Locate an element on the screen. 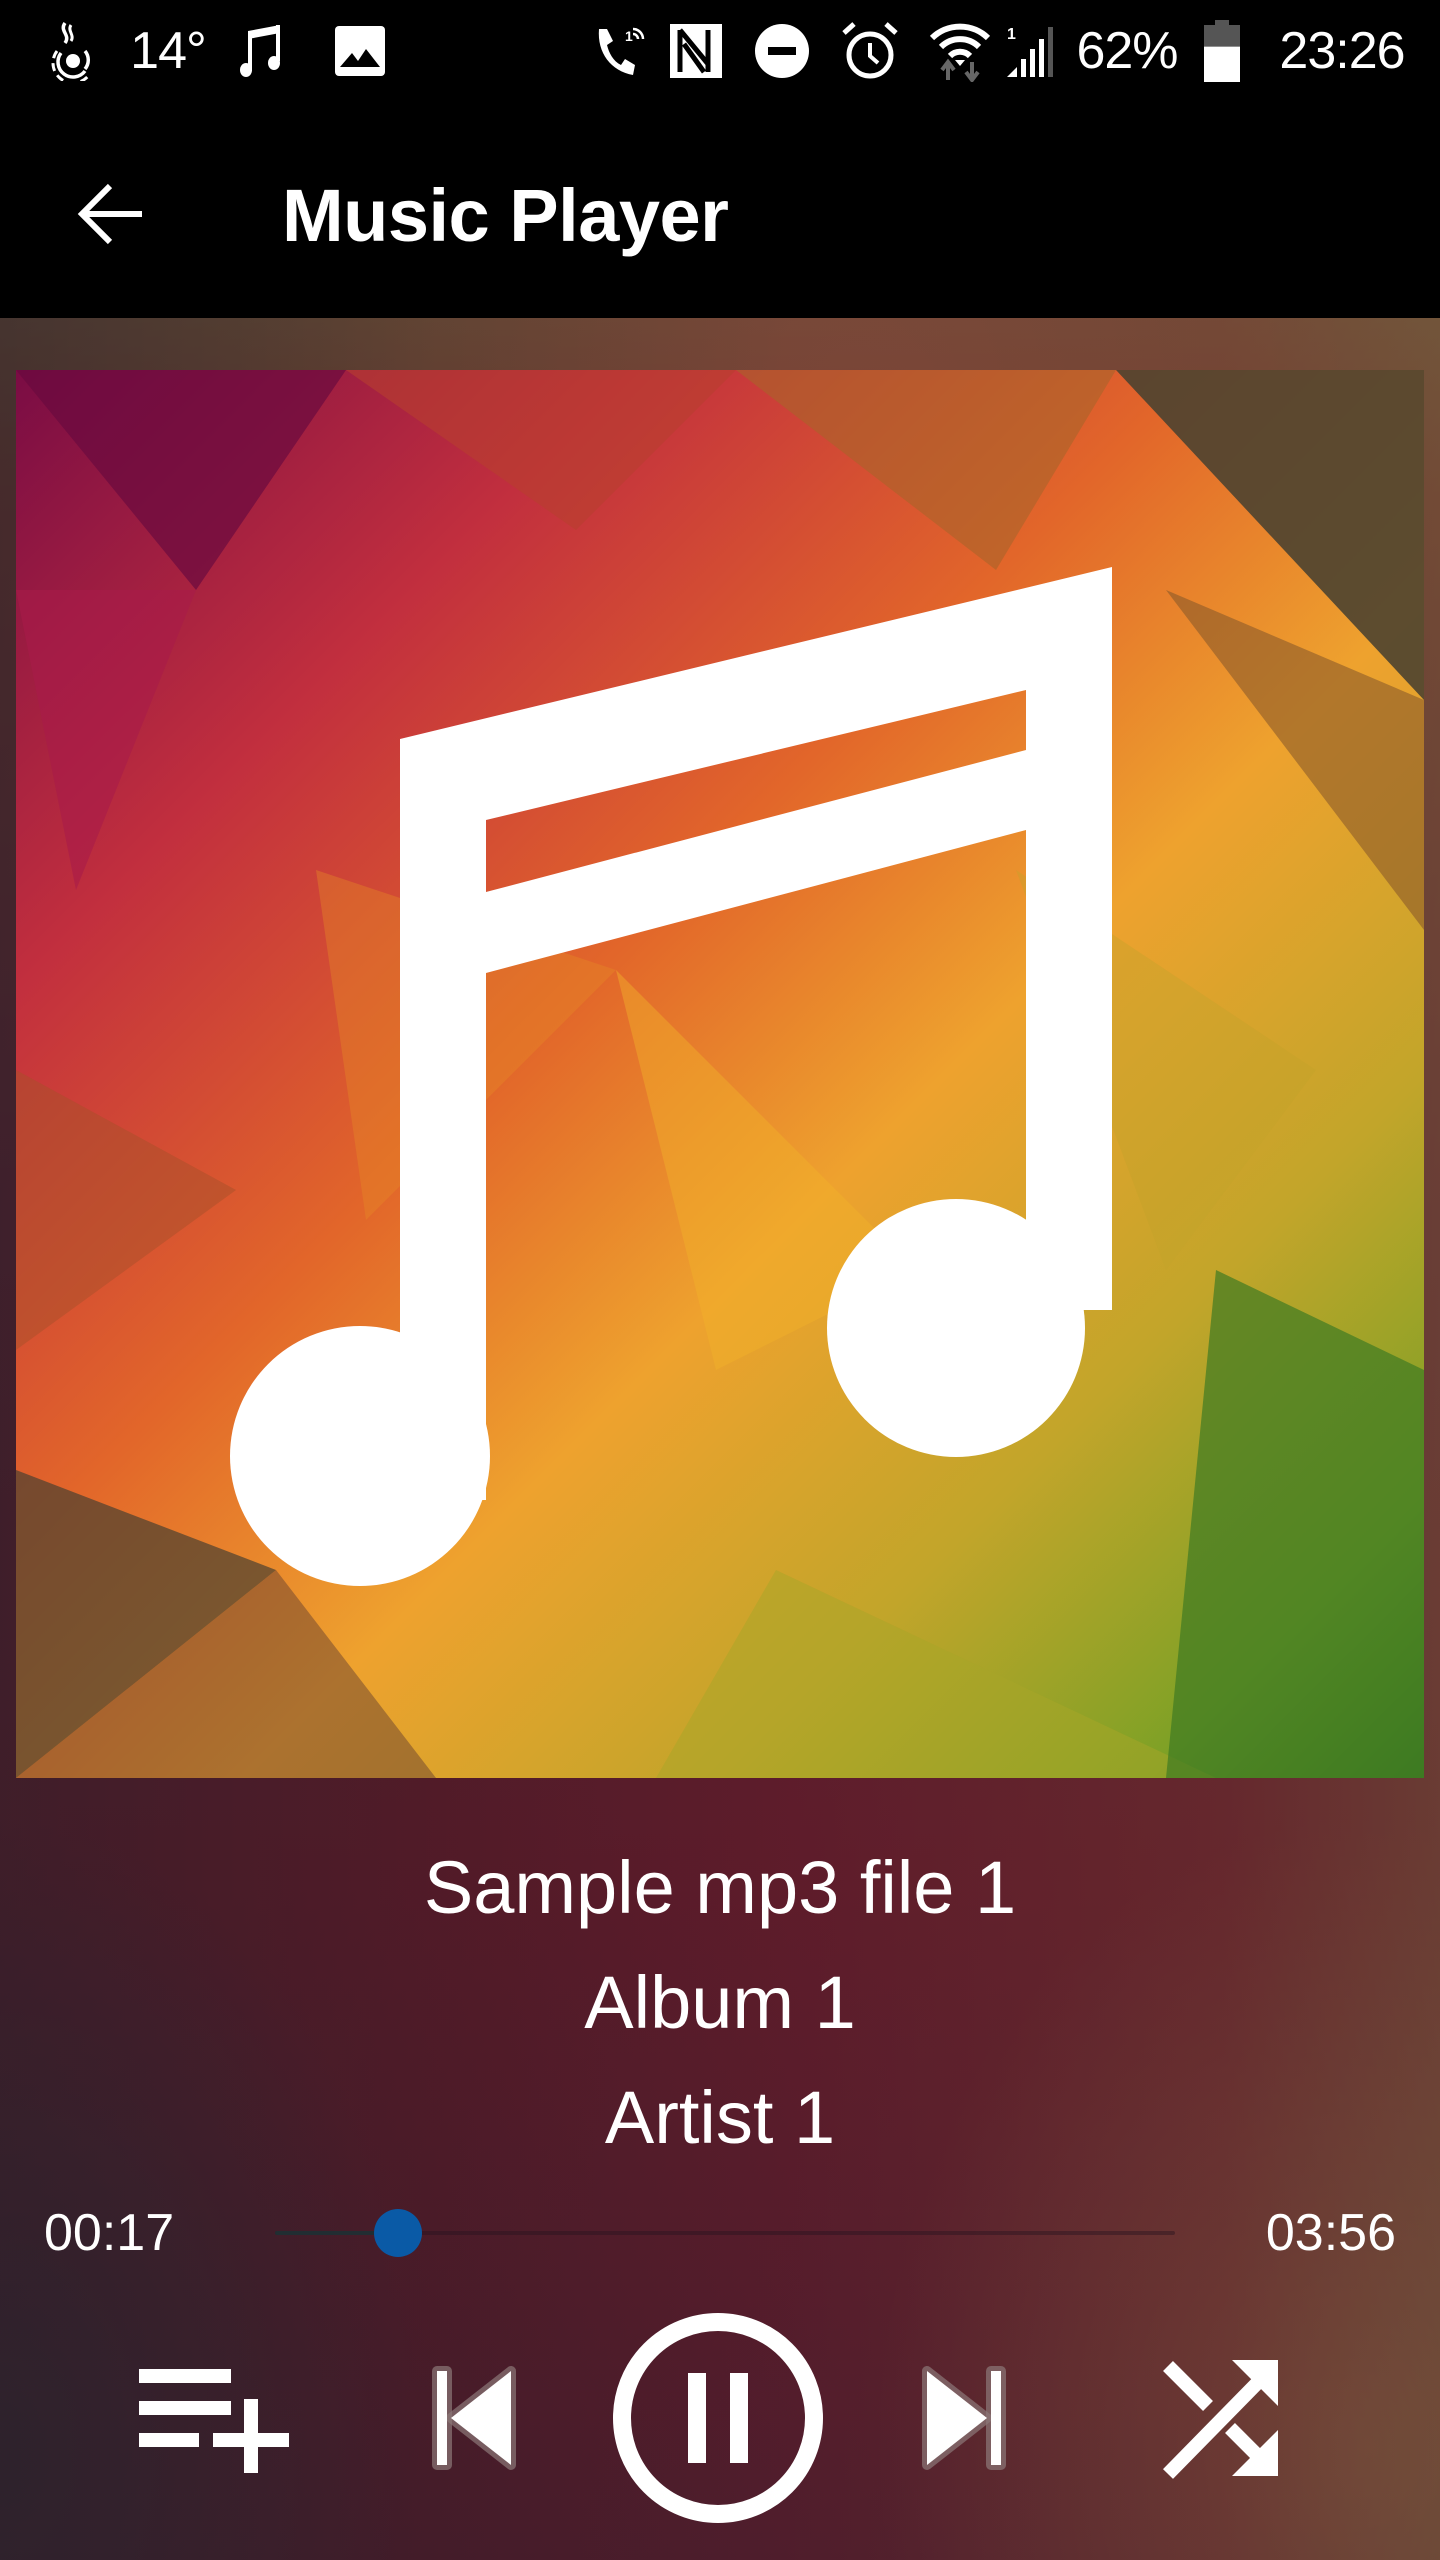 This screenshot has width=1440, height=2560. gallery-image-icon is located at coordinates (360, 51).